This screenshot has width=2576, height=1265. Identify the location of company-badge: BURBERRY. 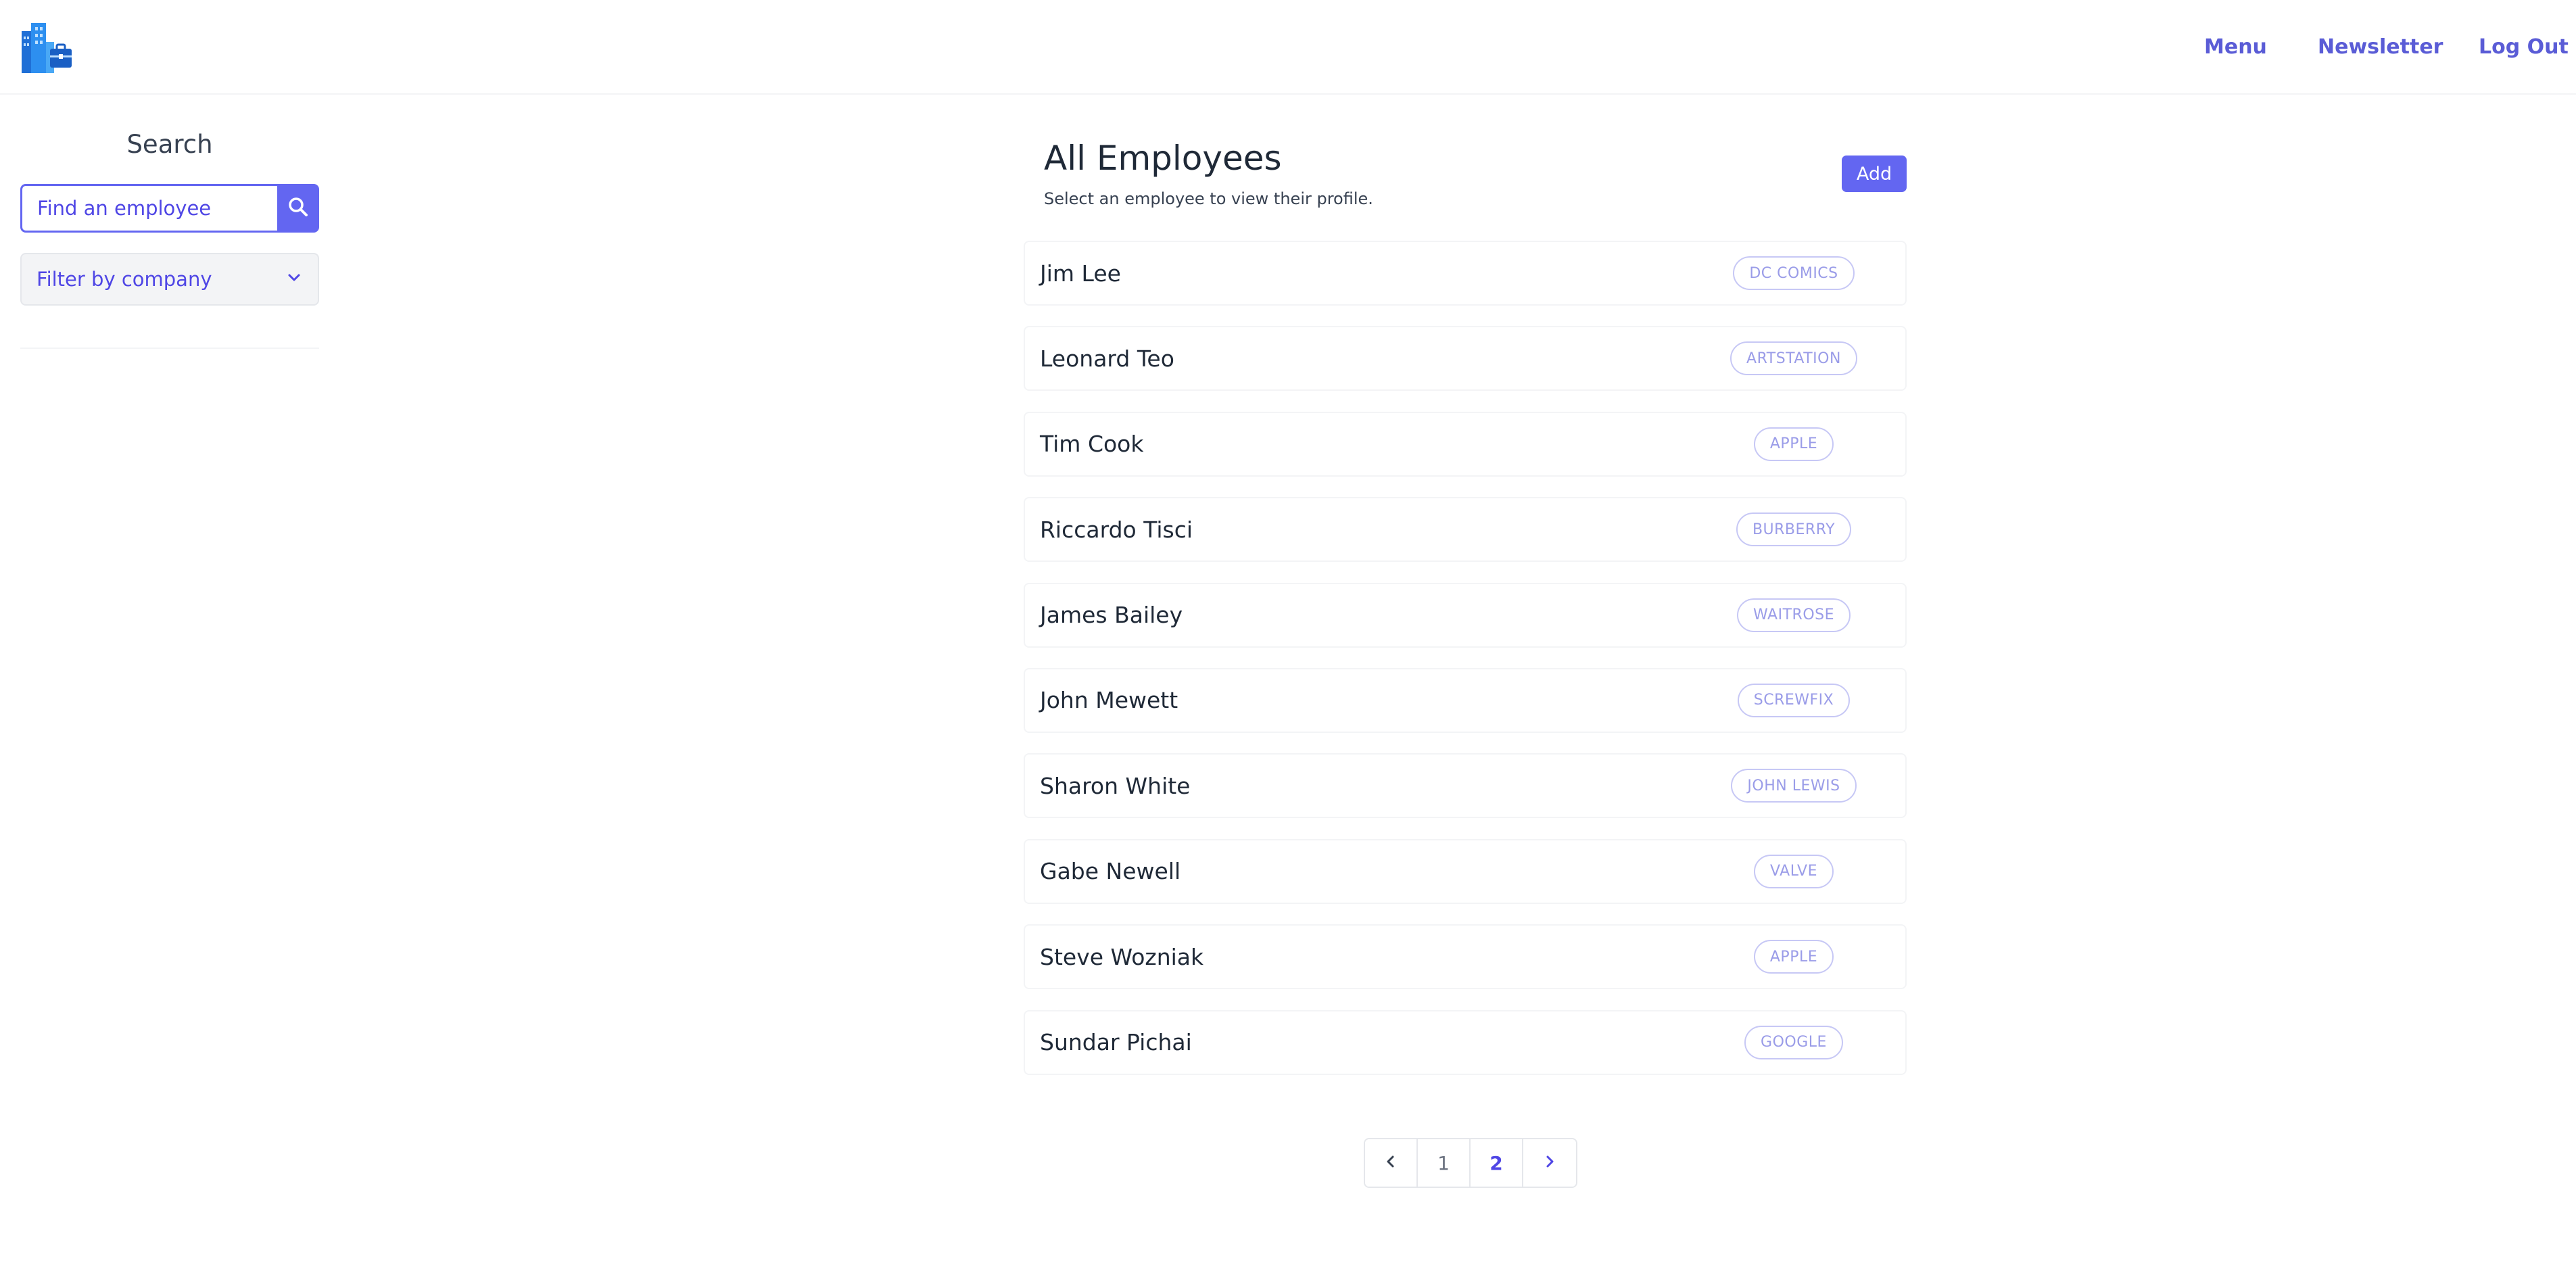
(1794, 529).